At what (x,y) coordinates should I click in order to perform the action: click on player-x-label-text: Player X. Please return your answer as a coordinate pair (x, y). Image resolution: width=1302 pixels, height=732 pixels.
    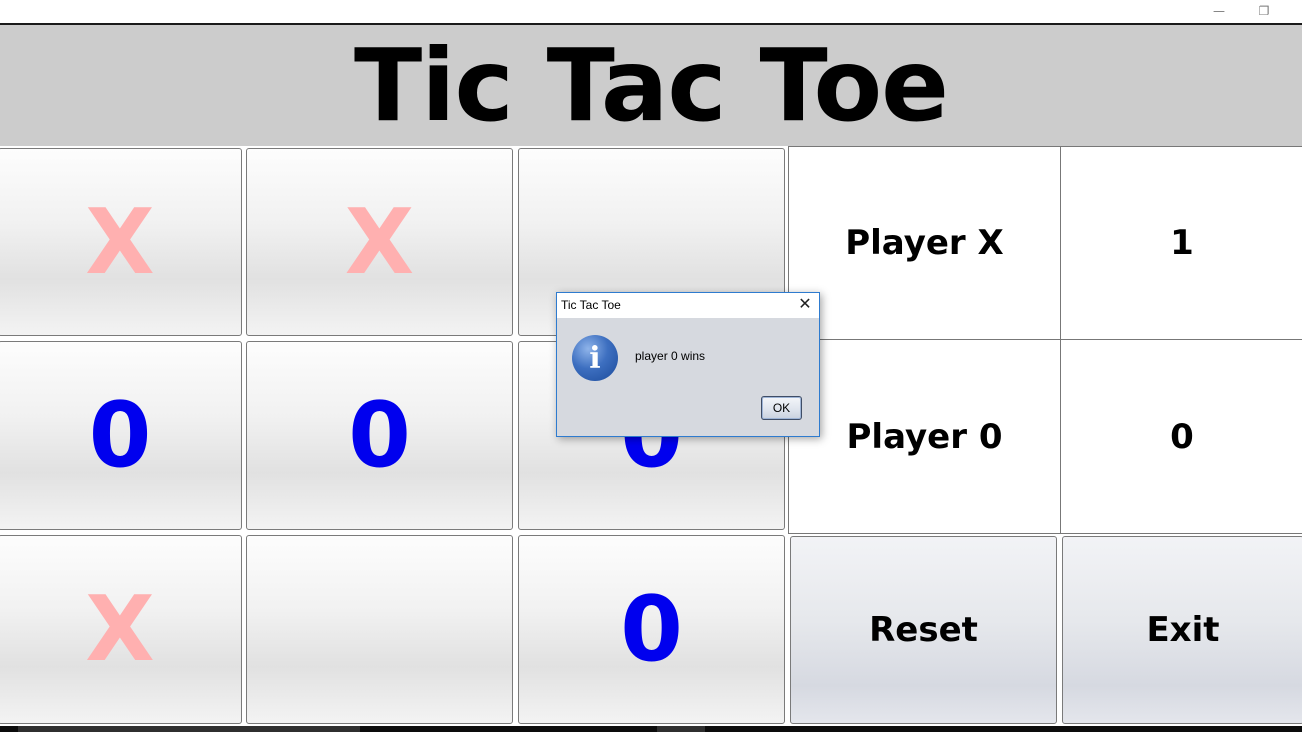
    Looking at the image, I should click on (924, 243).